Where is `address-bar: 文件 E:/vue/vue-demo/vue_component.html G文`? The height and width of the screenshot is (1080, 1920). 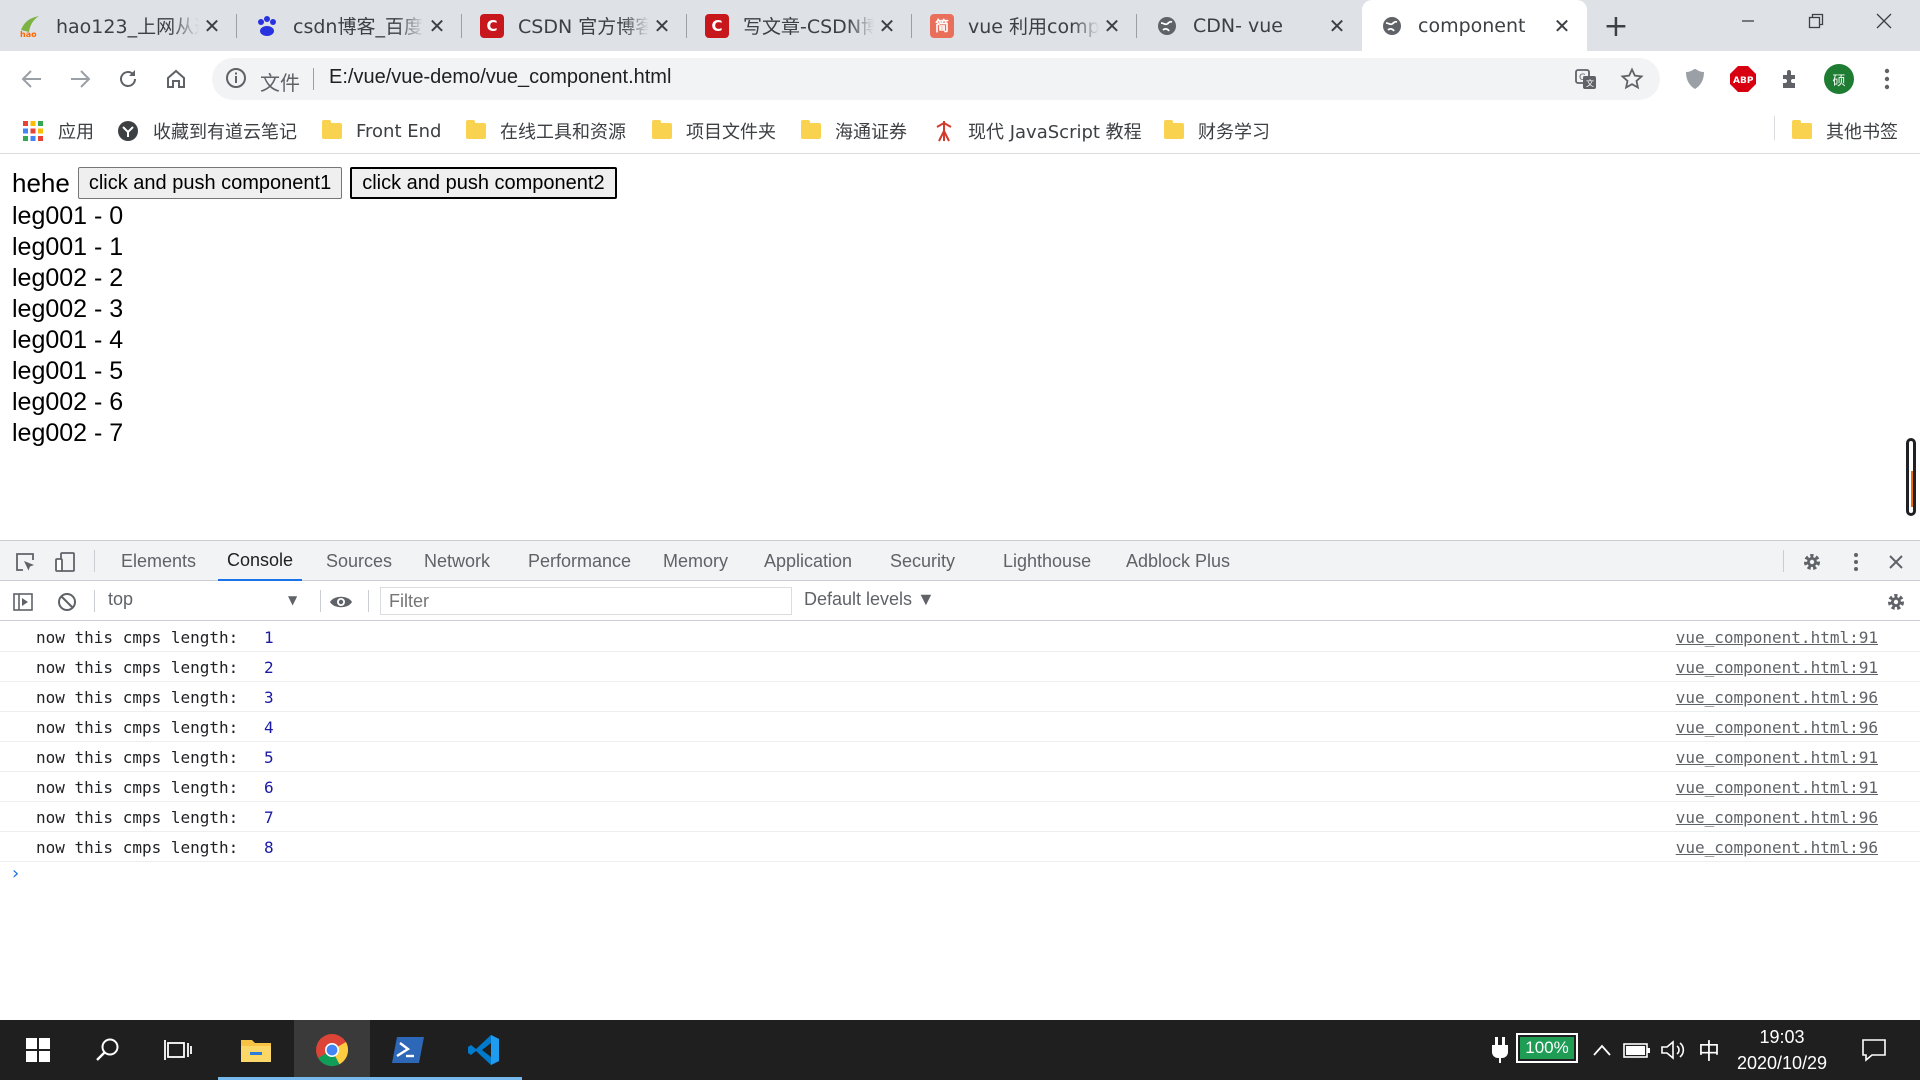 address-bar: 文件 E:/vue/vue-demo/vue_component.html G文 is located at coordinates (936, 79).